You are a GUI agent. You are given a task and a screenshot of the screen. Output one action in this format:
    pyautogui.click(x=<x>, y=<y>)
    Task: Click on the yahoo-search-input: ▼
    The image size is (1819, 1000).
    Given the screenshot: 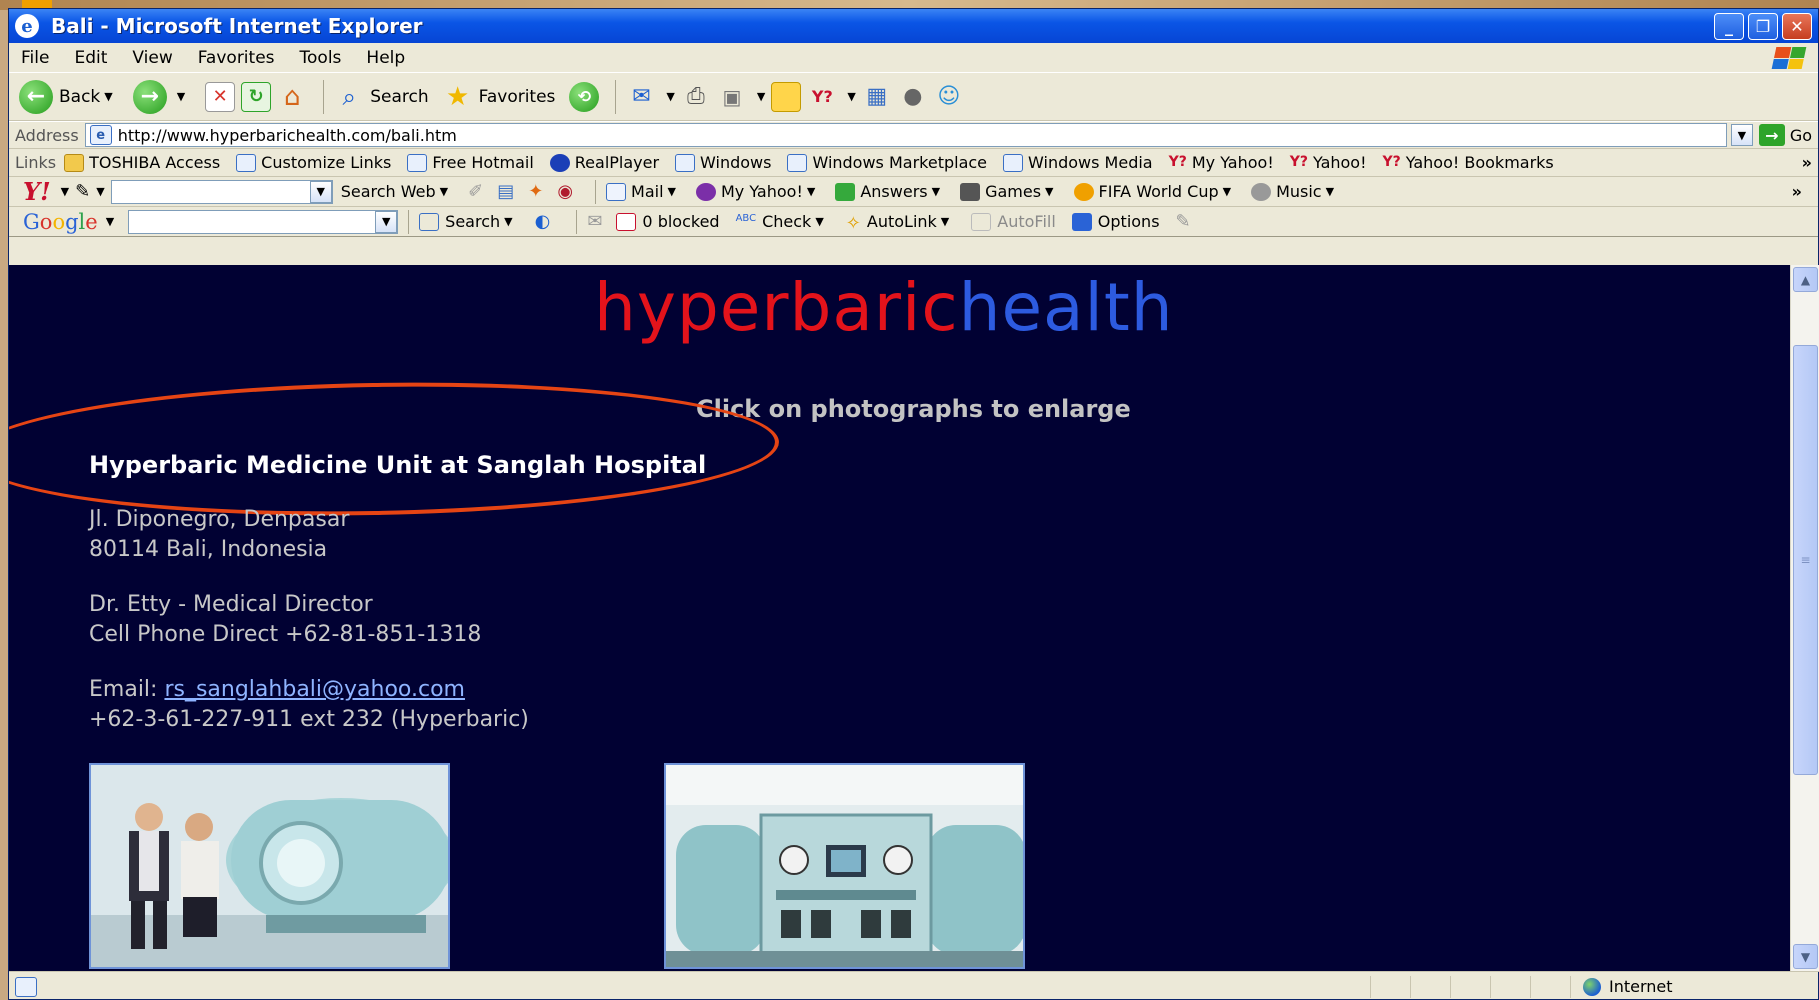 What is the action you would take?
    pyautogui.click(x=221, y=191)
    